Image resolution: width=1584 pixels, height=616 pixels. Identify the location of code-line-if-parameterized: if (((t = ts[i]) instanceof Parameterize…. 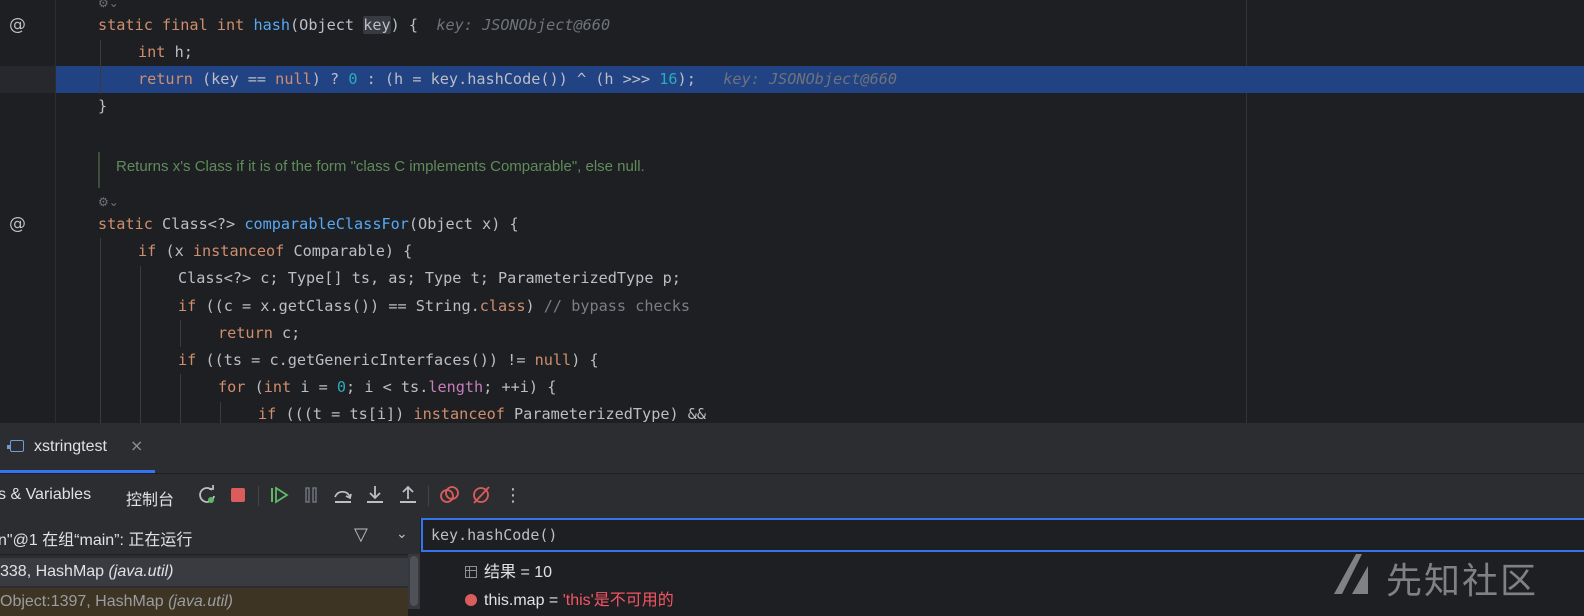
(482, 412).